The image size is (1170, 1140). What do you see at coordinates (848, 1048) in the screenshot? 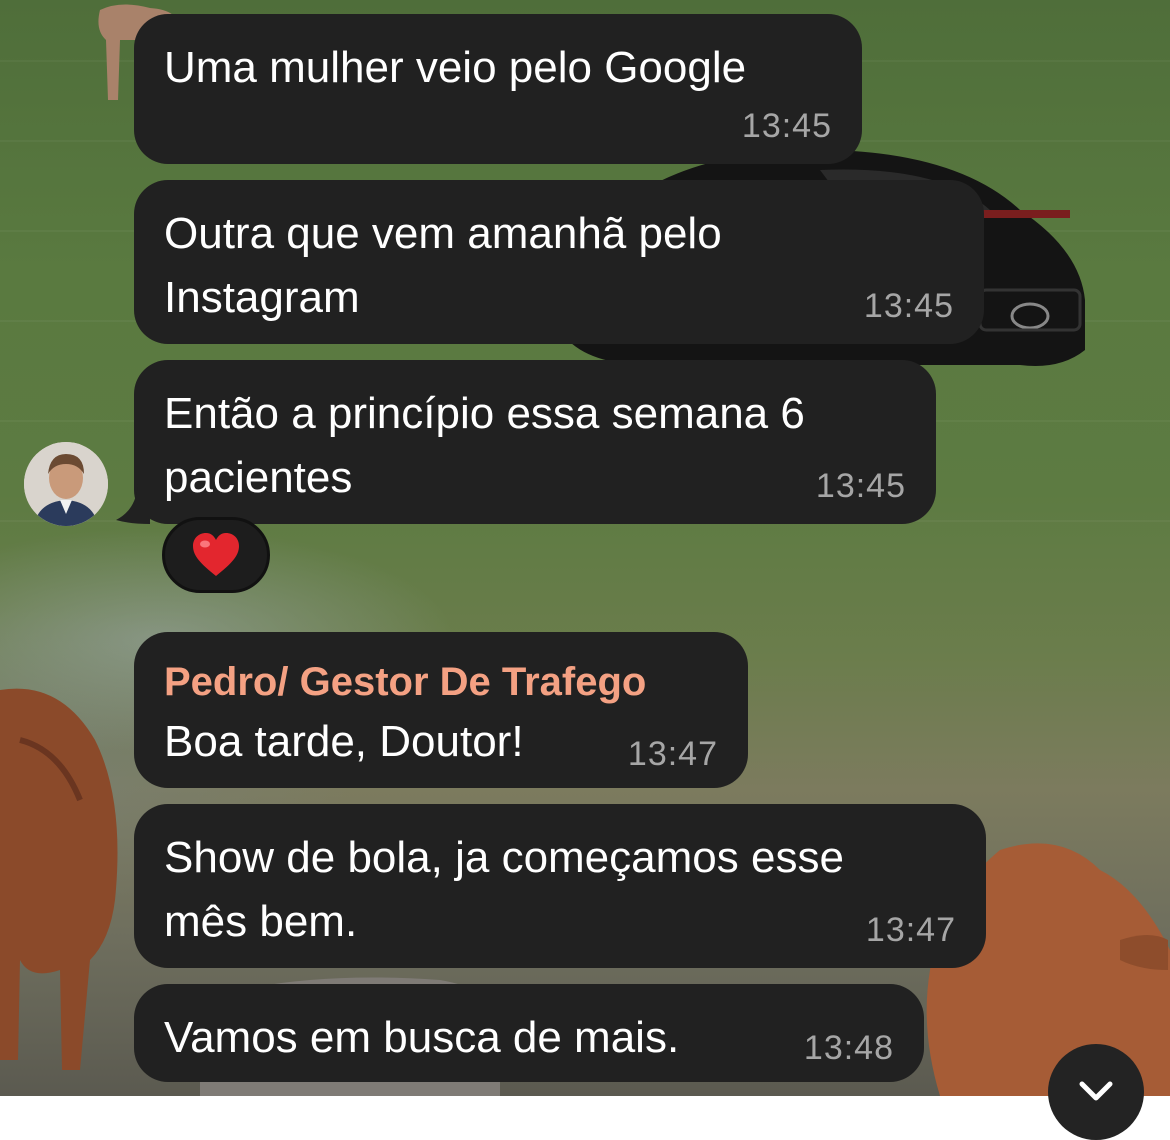
I see `message-time: 13:48` at bounding box center [848, 1048].